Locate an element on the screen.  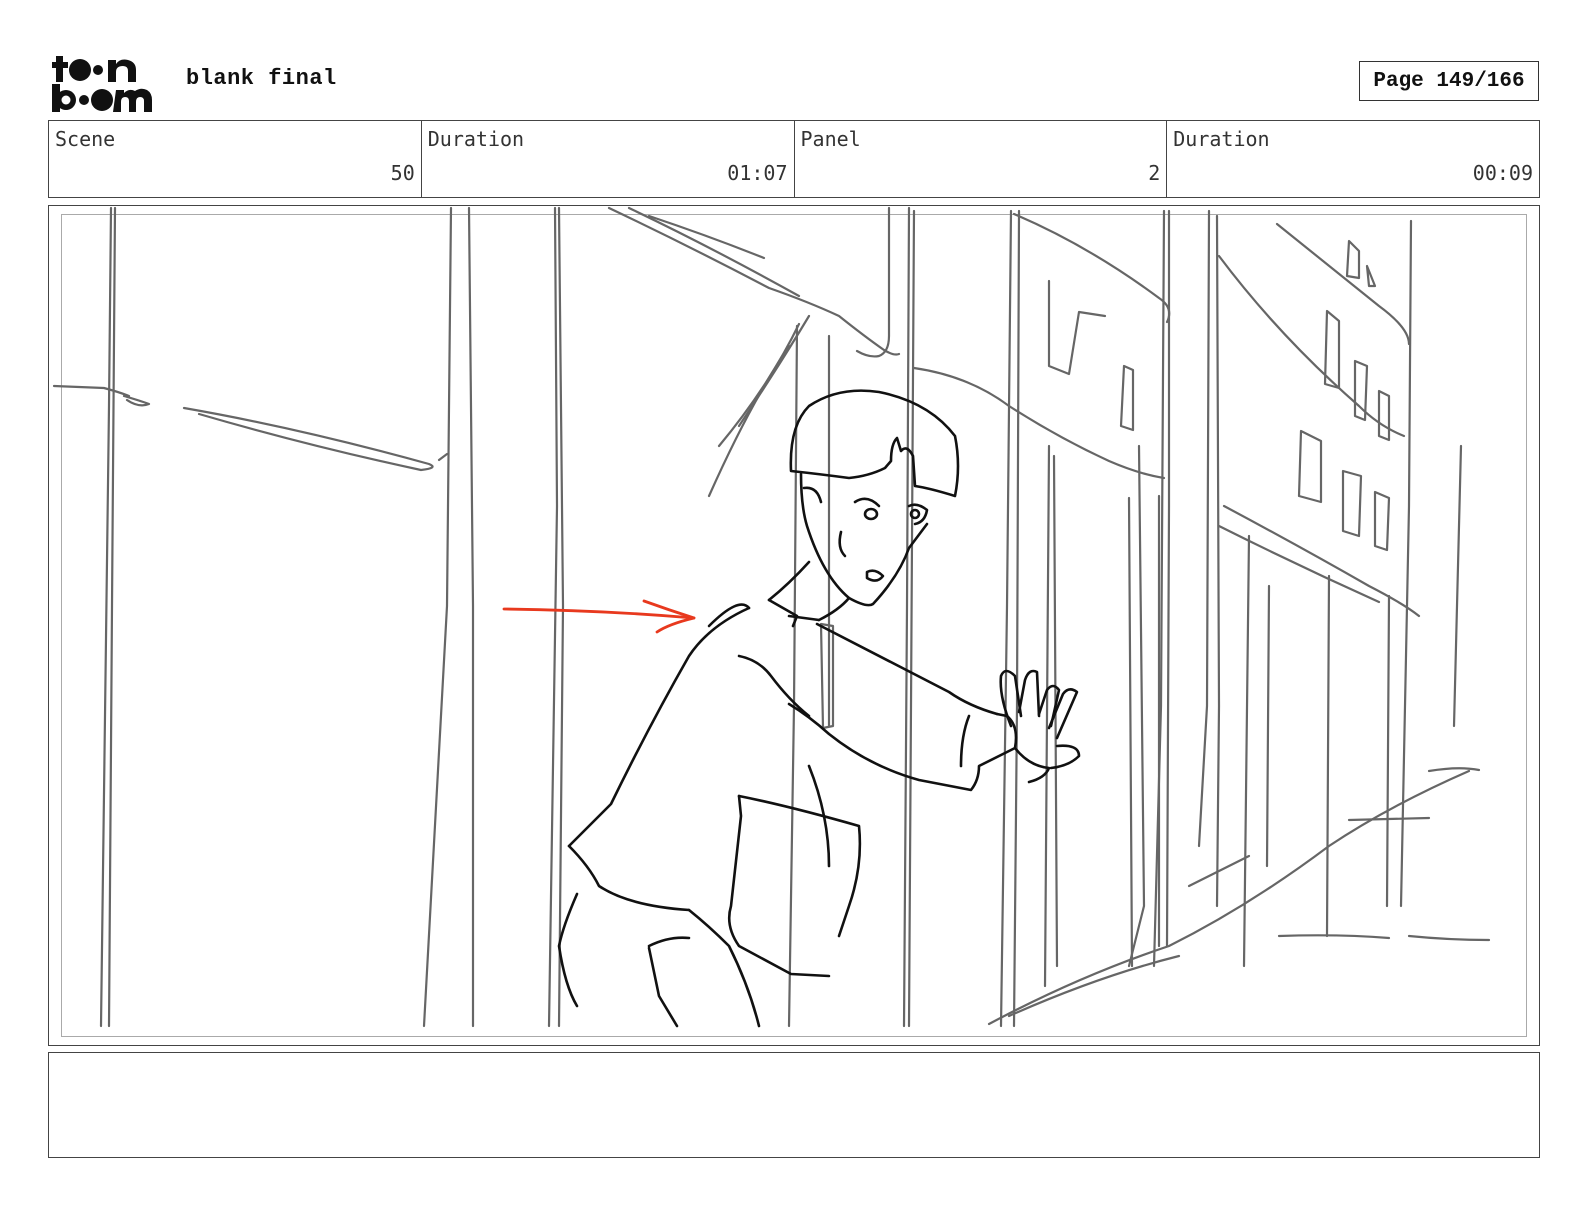
toon-boom-logo is located at coordinates (102, 84).